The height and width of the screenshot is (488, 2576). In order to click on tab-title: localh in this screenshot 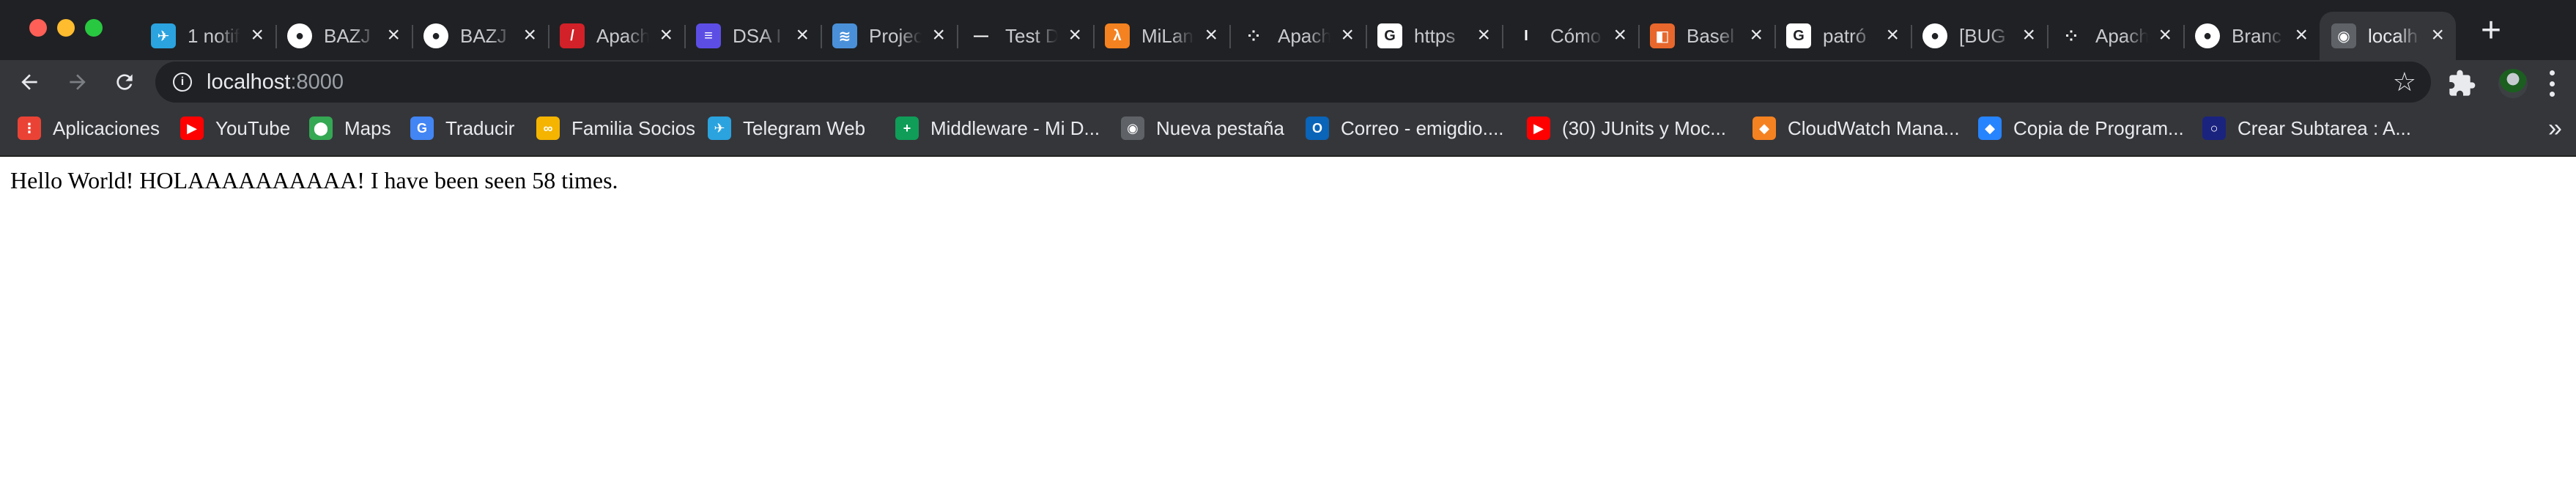, I will do `click(2393, 35)`.